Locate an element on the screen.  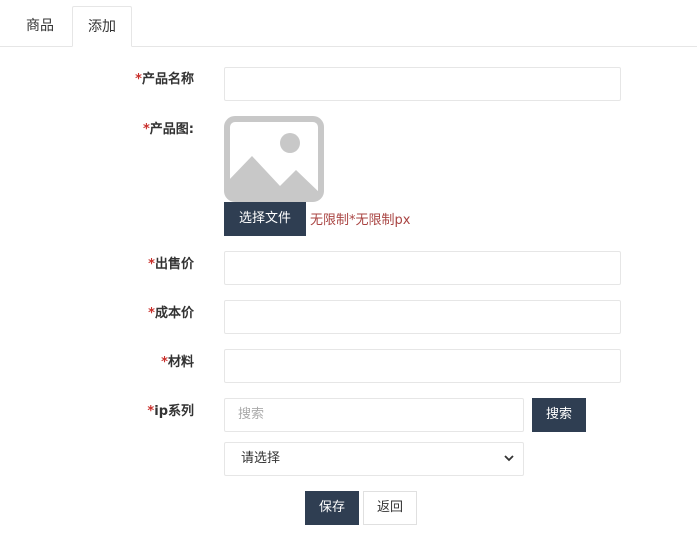
chevron-down-icon is located at coordinates (509, 465).